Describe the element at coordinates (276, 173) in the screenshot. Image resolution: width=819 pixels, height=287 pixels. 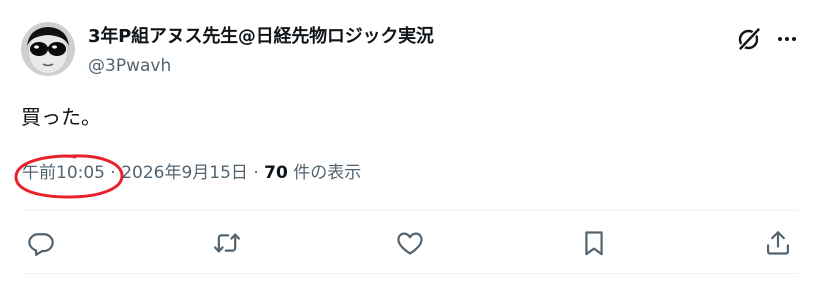
I see `views-count: 70` at that location.